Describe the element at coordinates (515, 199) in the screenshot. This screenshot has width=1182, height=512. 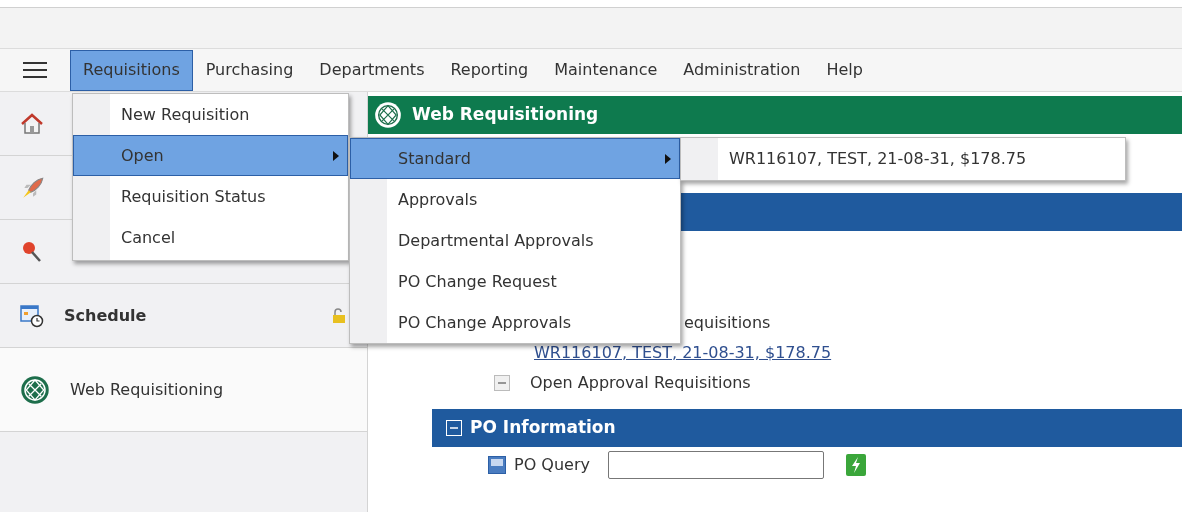
I see `menu-item: Approvals` at that location.